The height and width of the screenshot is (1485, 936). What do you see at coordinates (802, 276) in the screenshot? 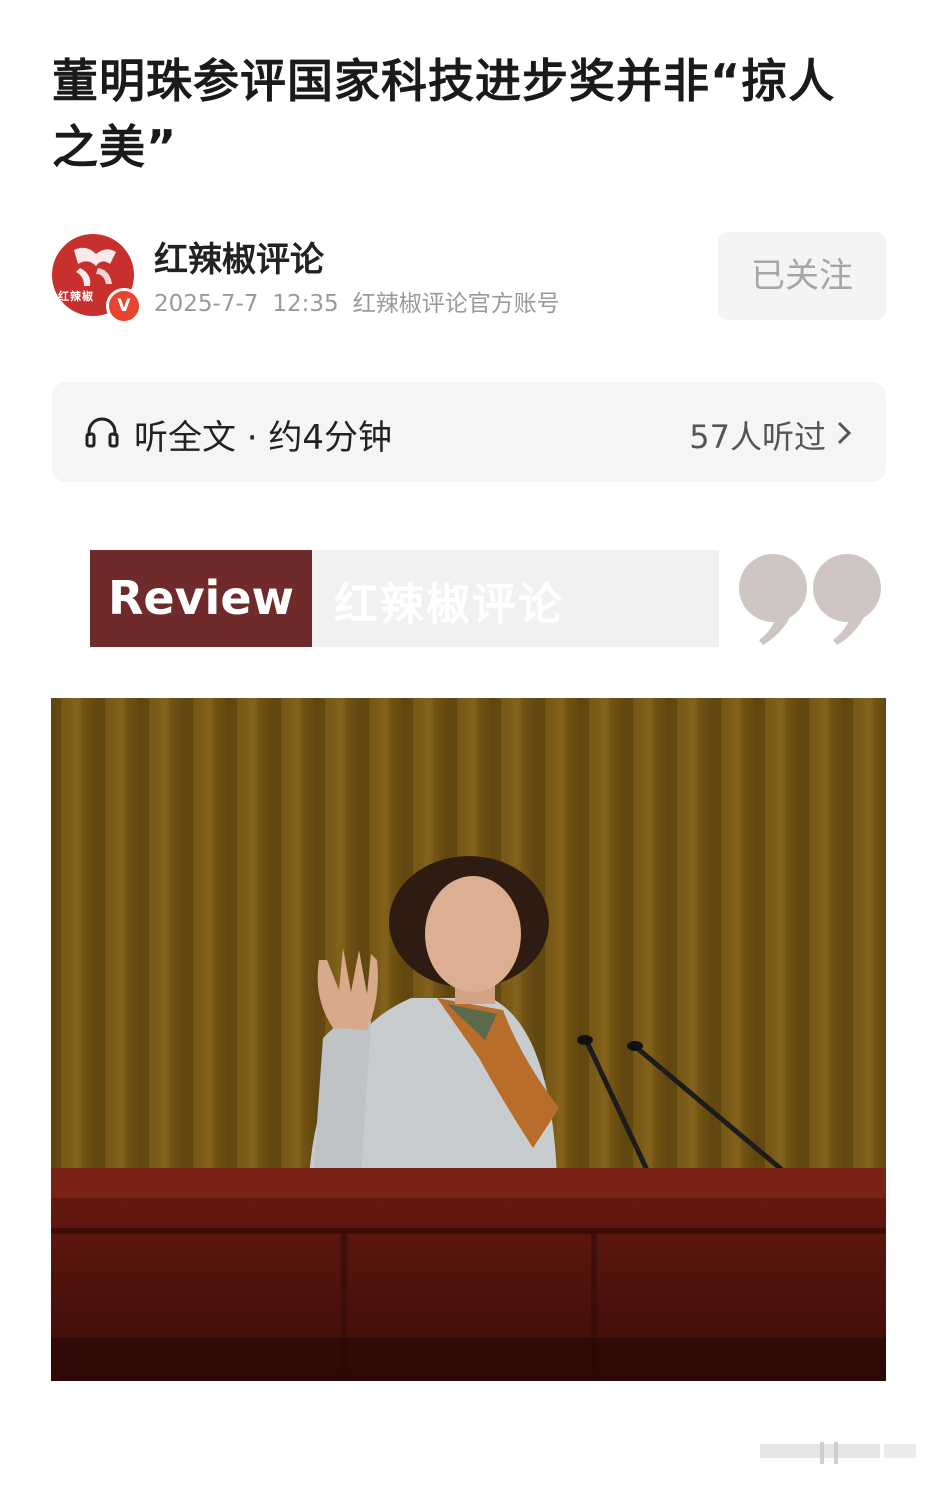
I see `follow-button: 已关注` at bounding box center [802, 276].